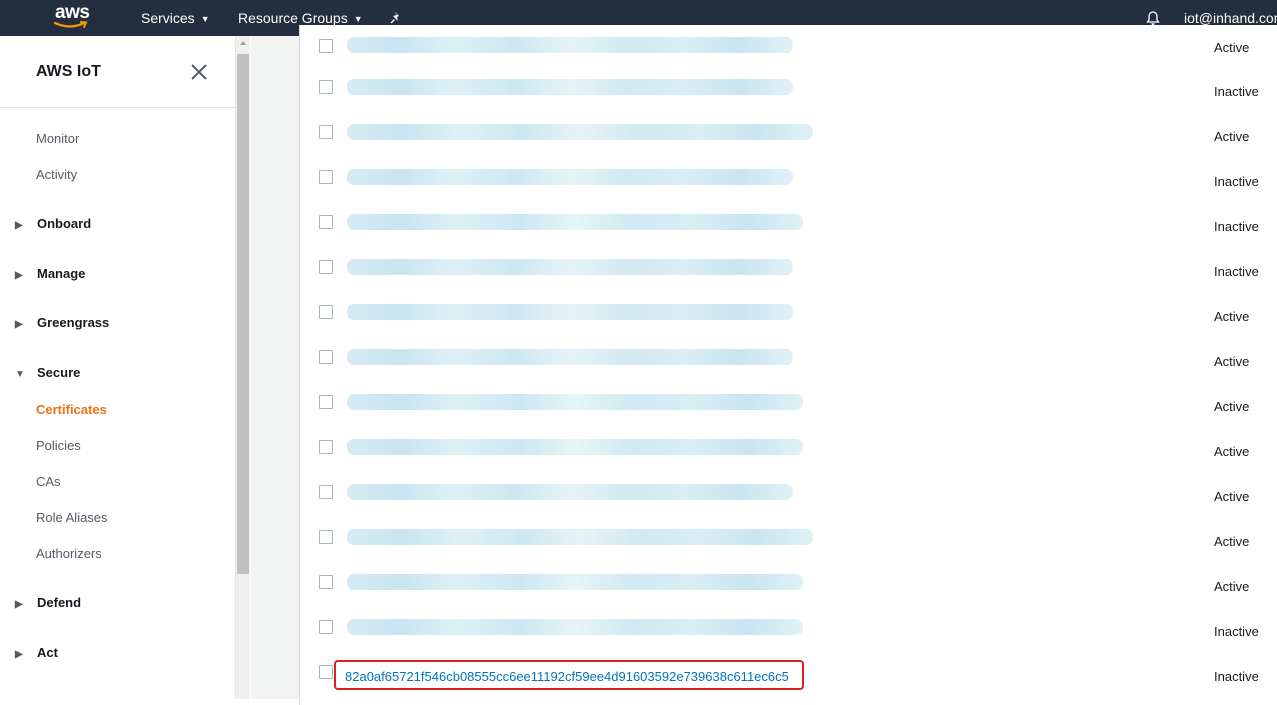 This screenshot has width=1277, height=705. Describe the element at coordinates (47, 652) in the screenshot. I see `sidebar-group-label: Act` at that location.